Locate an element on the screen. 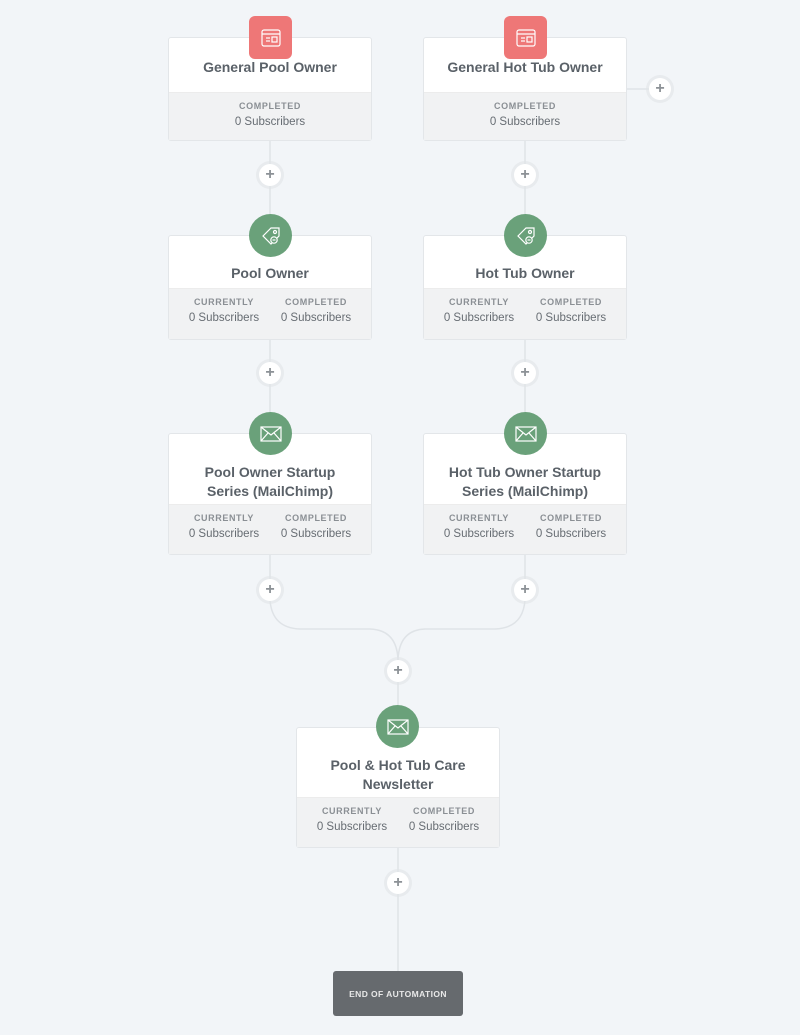 The image size is (800, 1035). end-of-automation: END OF AUTOMATION is located at coordinates (398, 993).